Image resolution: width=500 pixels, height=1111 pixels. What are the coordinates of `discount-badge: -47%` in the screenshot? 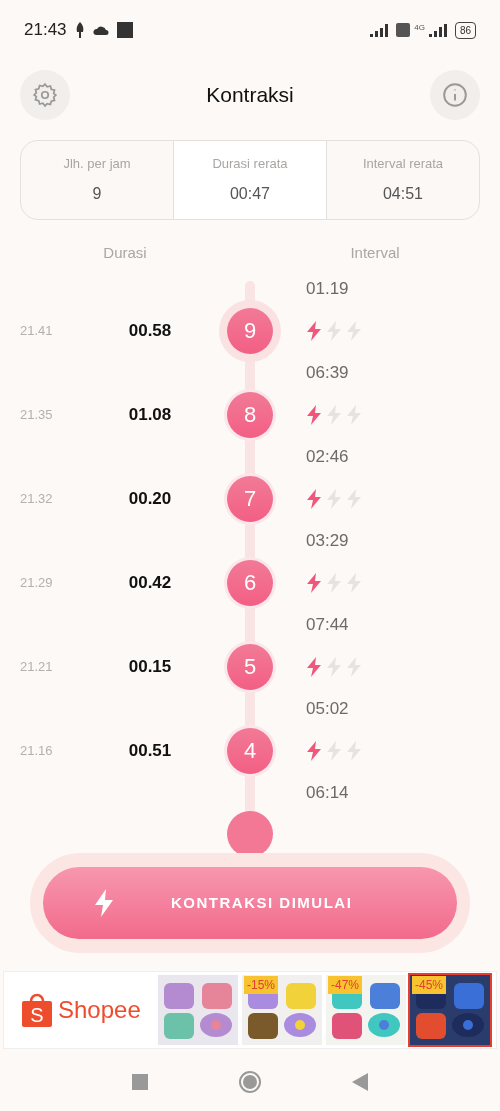 It's located at (345, 985).